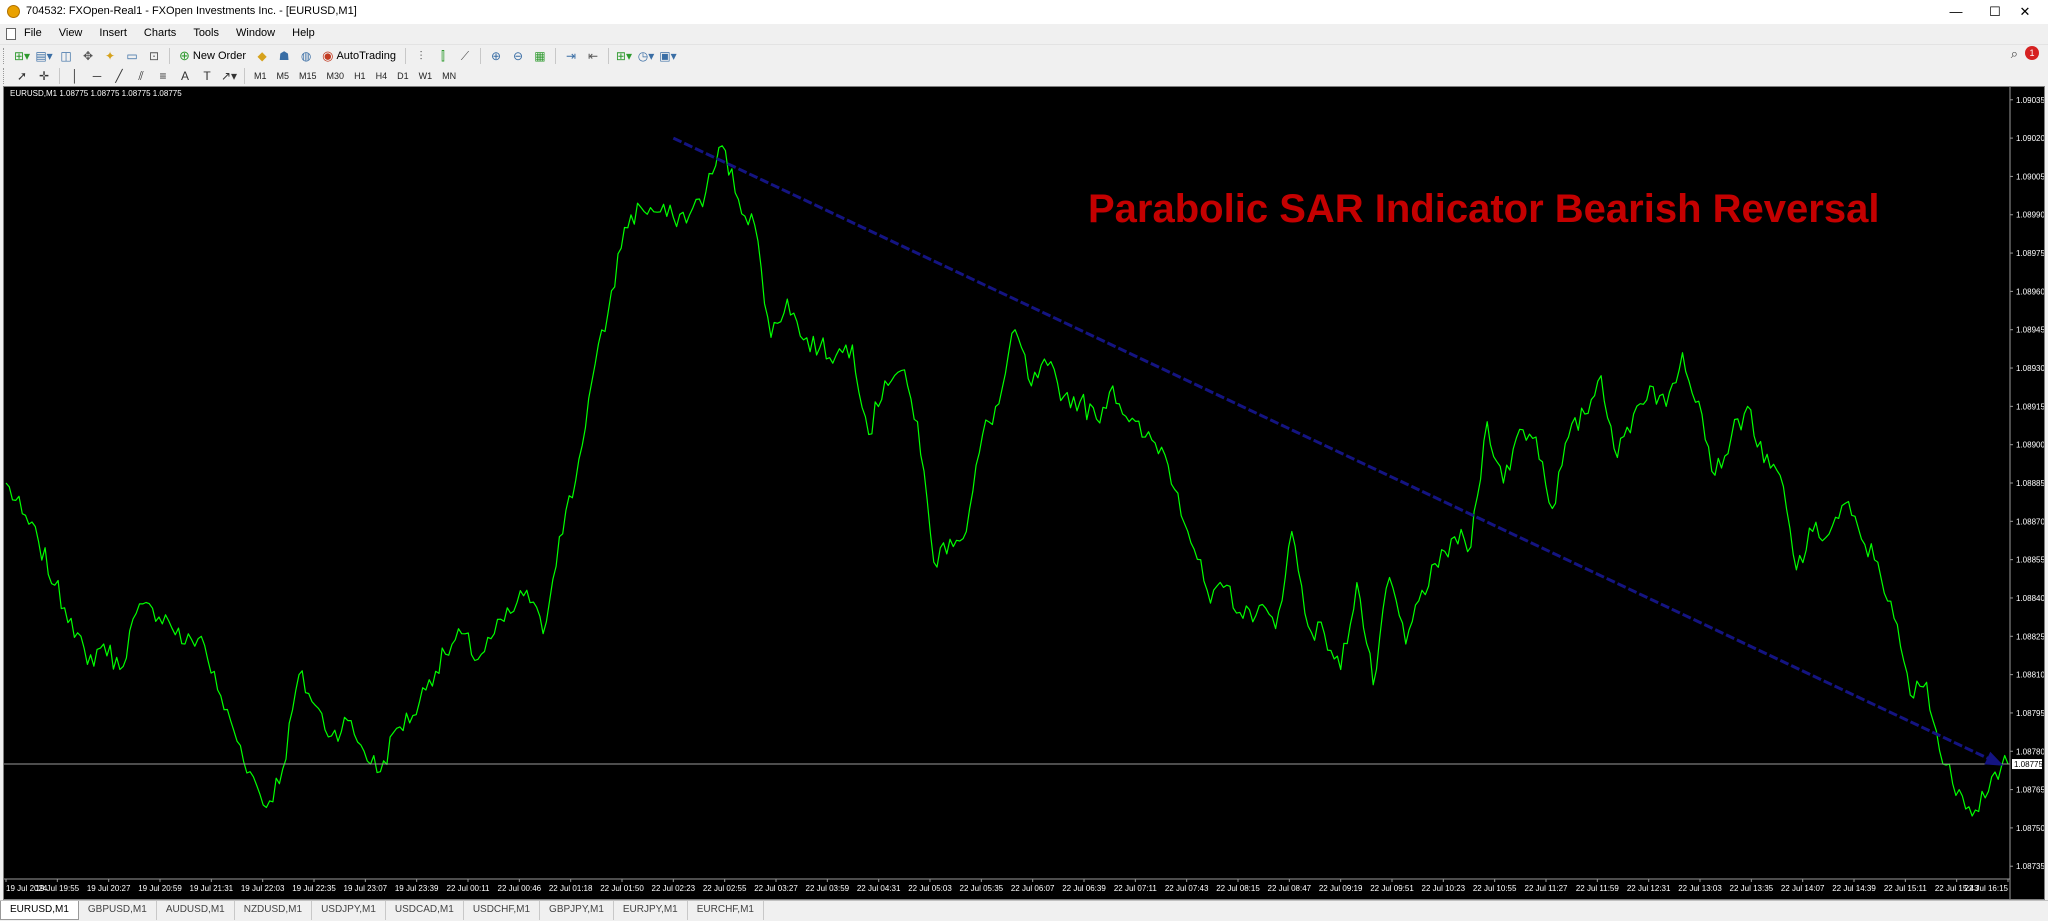  I want to click on timeframe-h1: H1, so click(360, 76).